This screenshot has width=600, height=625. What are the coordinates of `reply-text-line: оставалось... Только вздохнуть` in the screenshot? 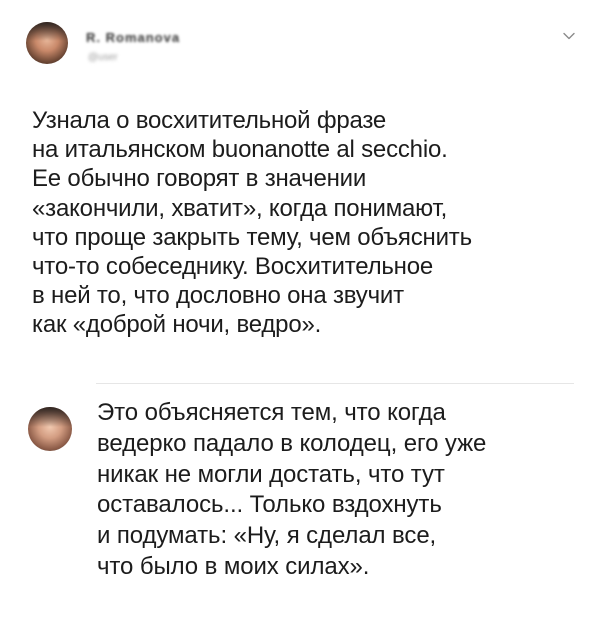 It's located at (269, 505).